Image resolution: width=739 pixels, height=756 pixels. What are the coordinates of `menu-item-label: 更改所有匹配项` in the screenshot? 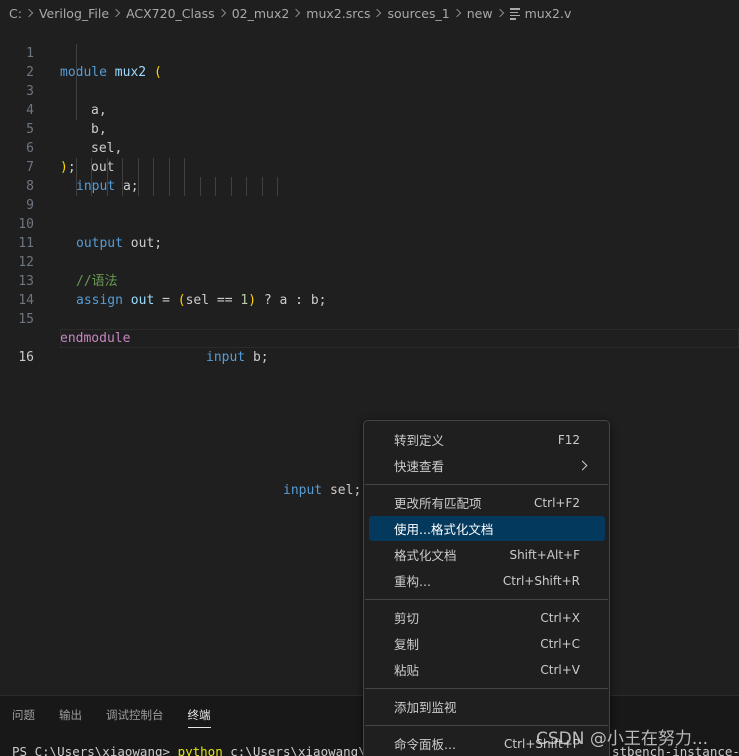 It's located at (438, 503).